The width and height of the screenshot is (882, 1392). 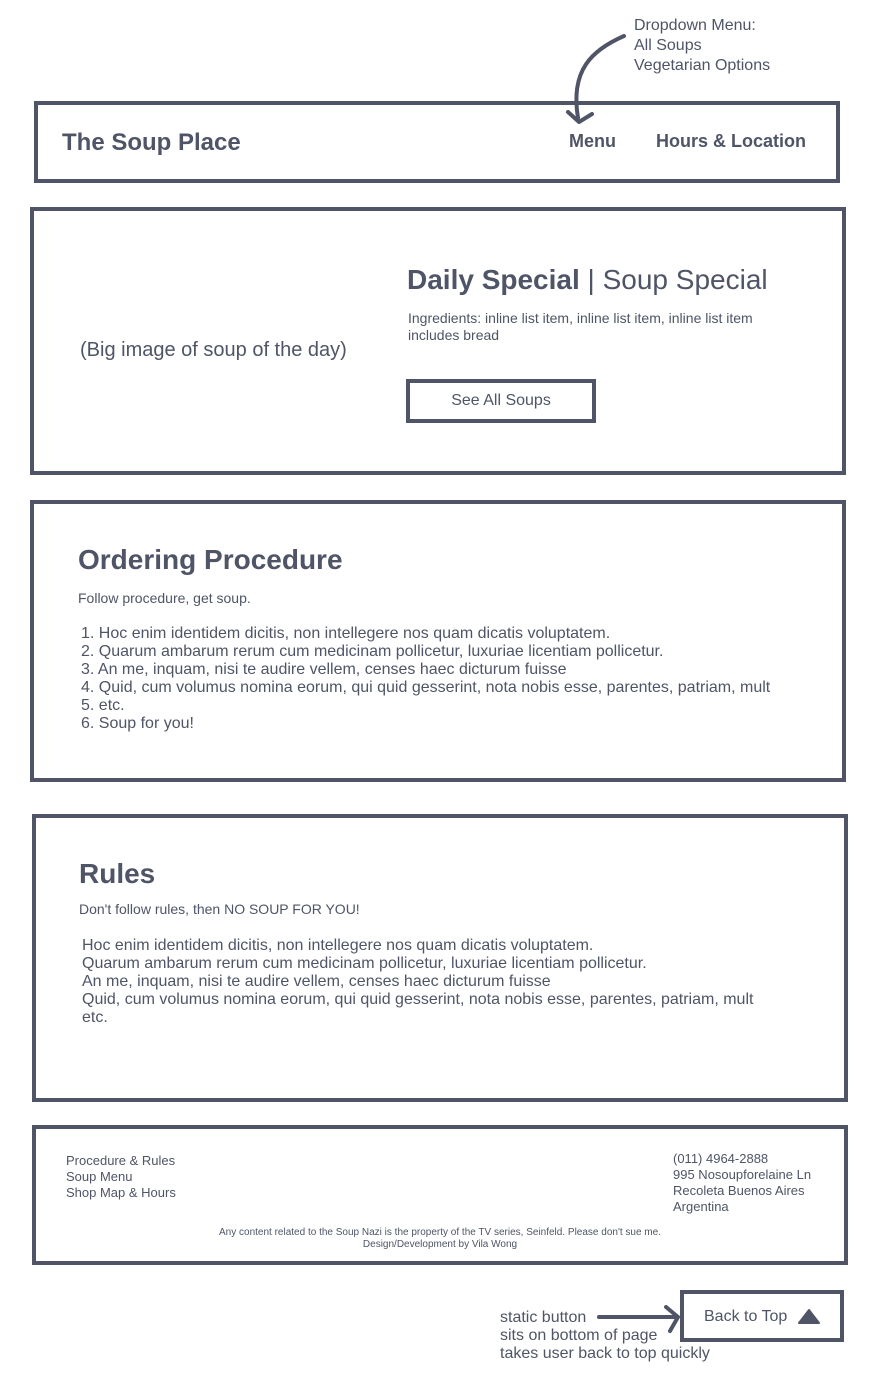 I want to click on contact-address-line: 995 Nosoupforelaine Ln, so click(x=742, y=1174).